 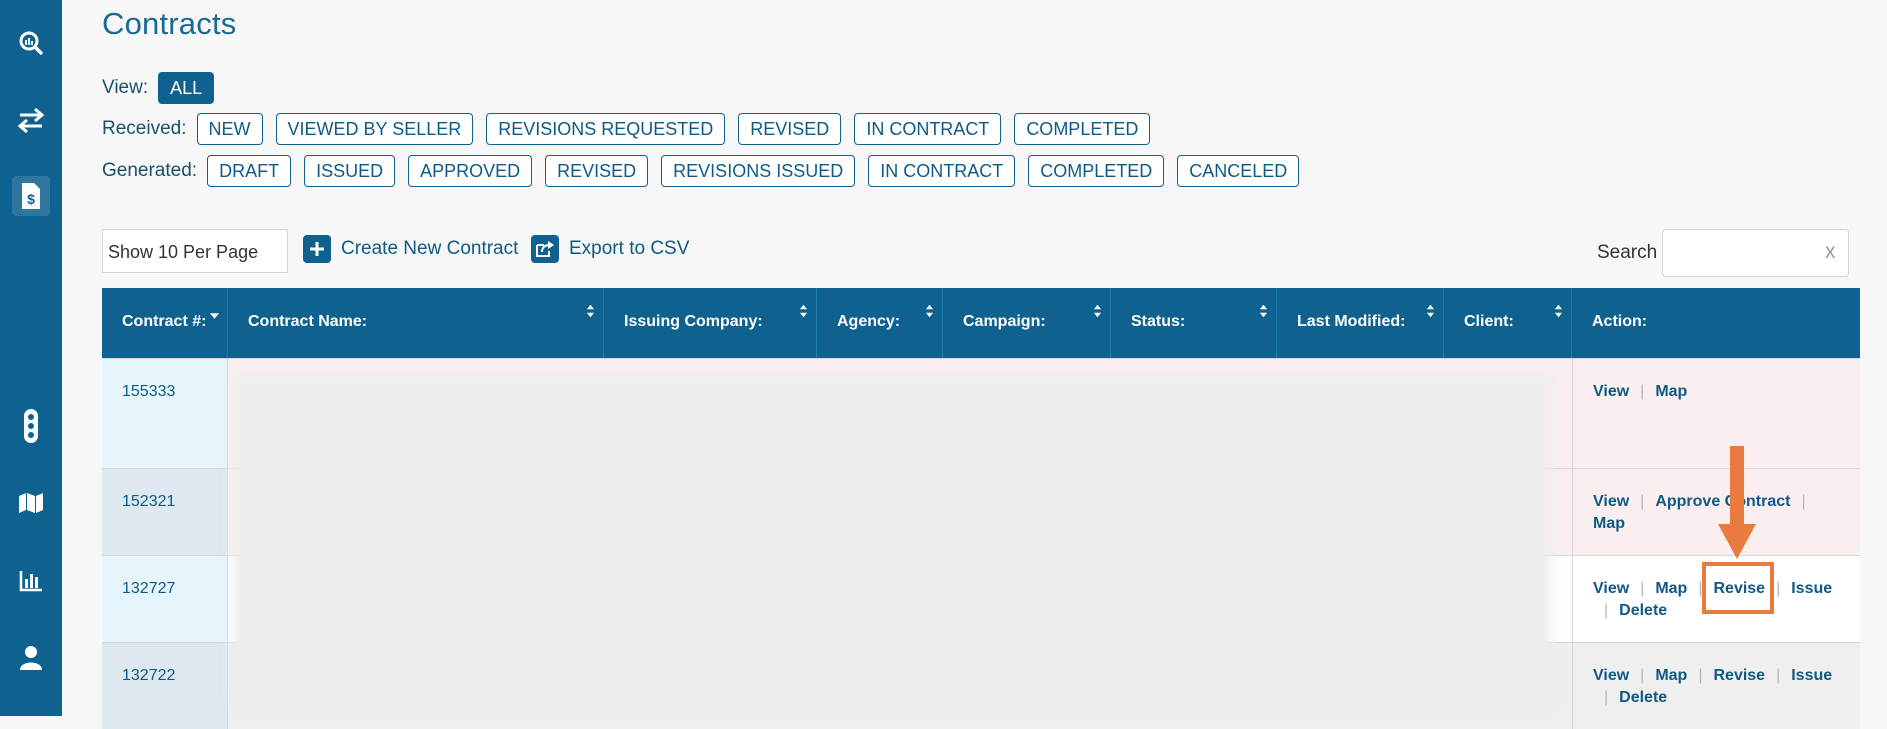 I want to click on chip-generated-canceled: CANCELED, so click(x=1238, y=171).